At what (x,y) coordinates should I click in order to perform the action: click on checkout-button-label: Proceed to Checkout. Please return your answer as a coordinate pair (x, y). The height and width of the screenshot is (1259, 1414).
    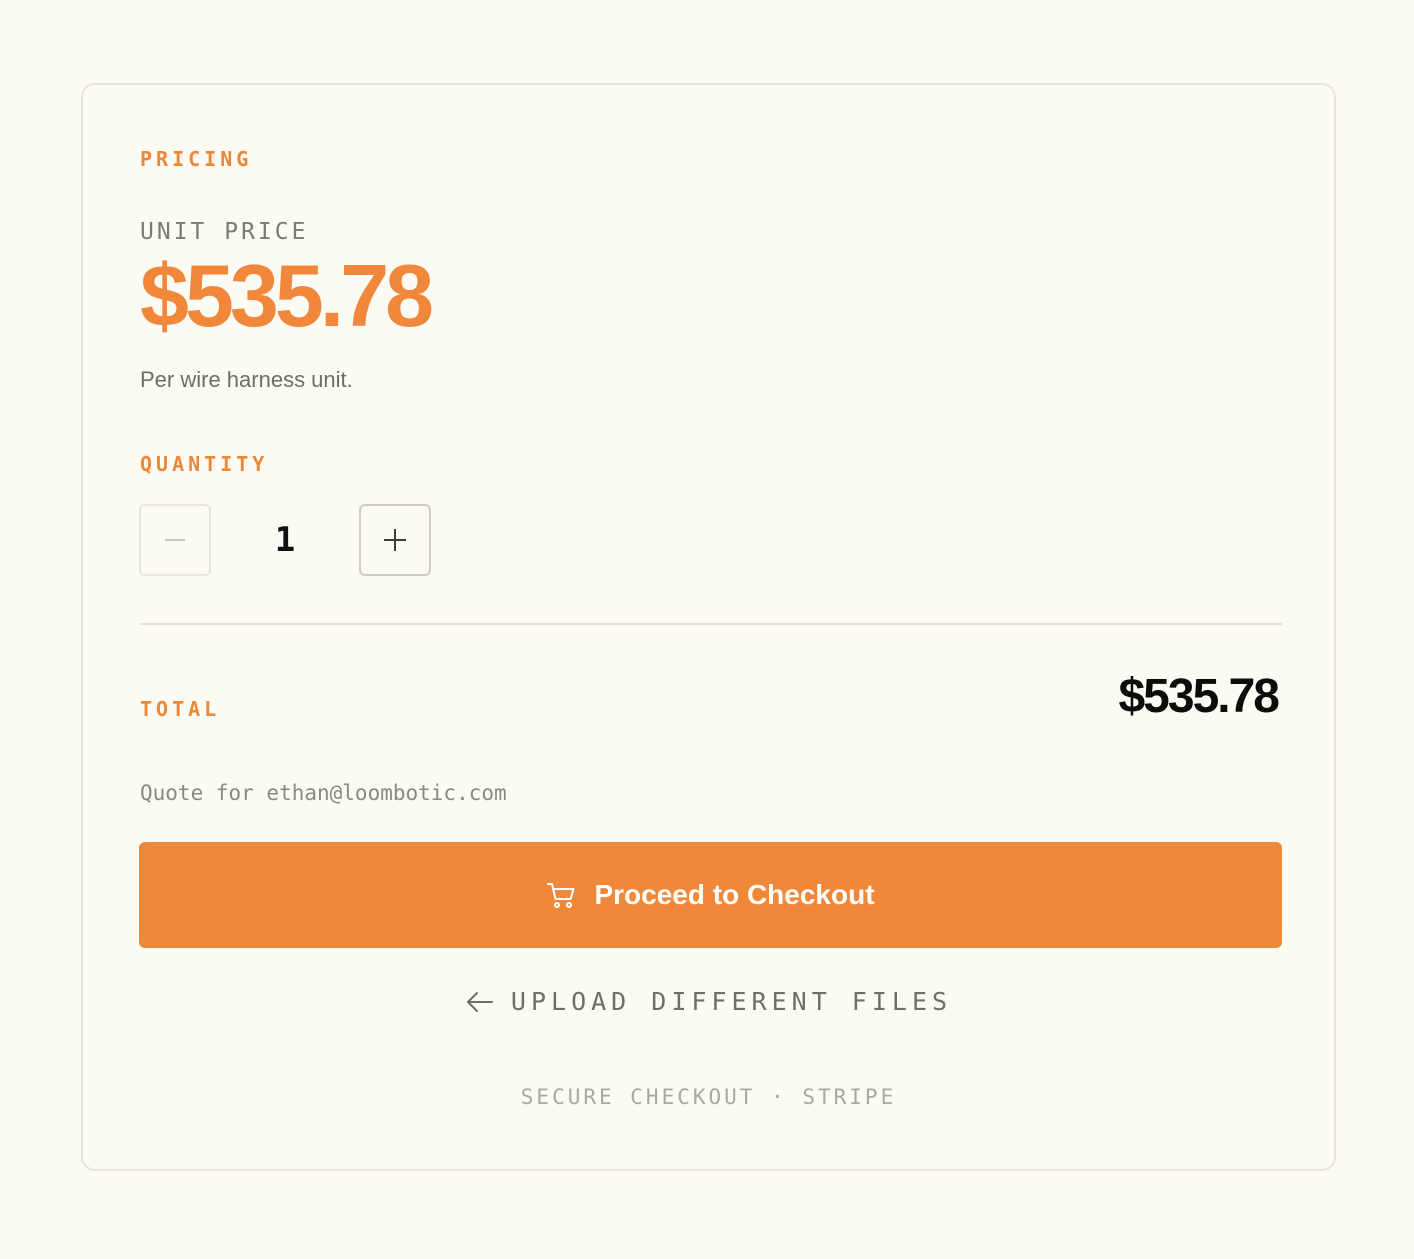
    Looking at the image, I should click on (734, 894).